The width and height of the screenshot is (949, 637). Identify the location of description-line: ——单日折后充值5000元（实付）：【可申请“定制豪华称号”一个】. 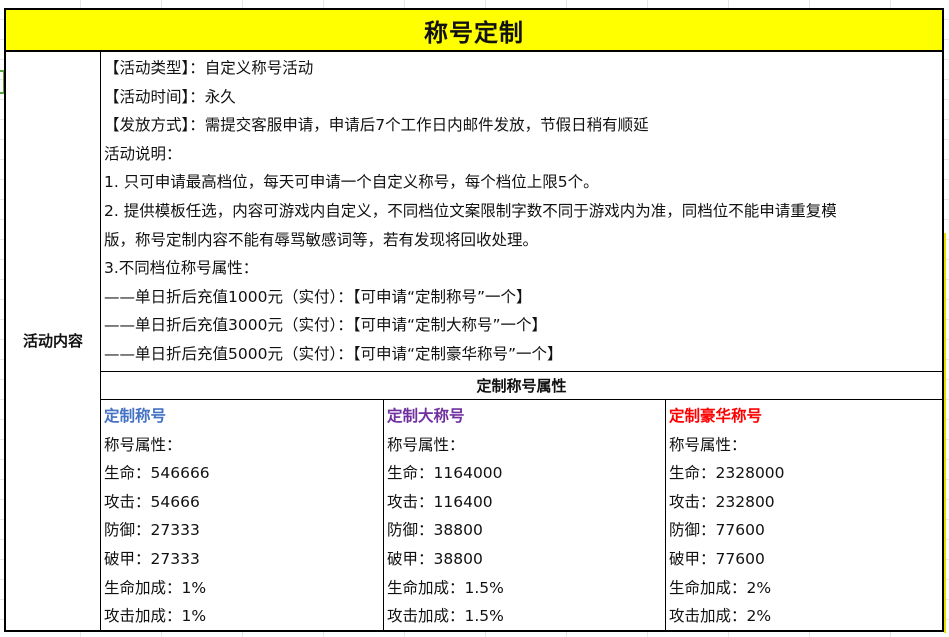
(333, 353).